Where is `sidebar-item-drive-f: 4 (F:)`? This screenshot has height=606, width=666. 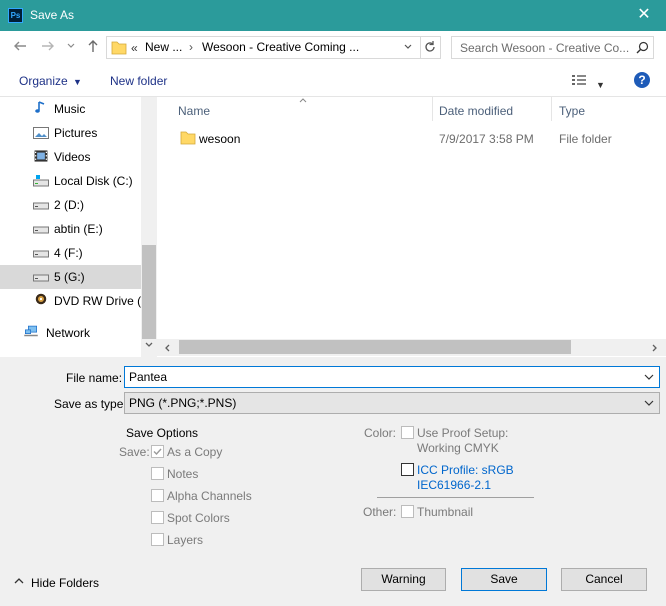
sidebar-item-drive-f: 4 (F:) is located at coordinates (70, 253).